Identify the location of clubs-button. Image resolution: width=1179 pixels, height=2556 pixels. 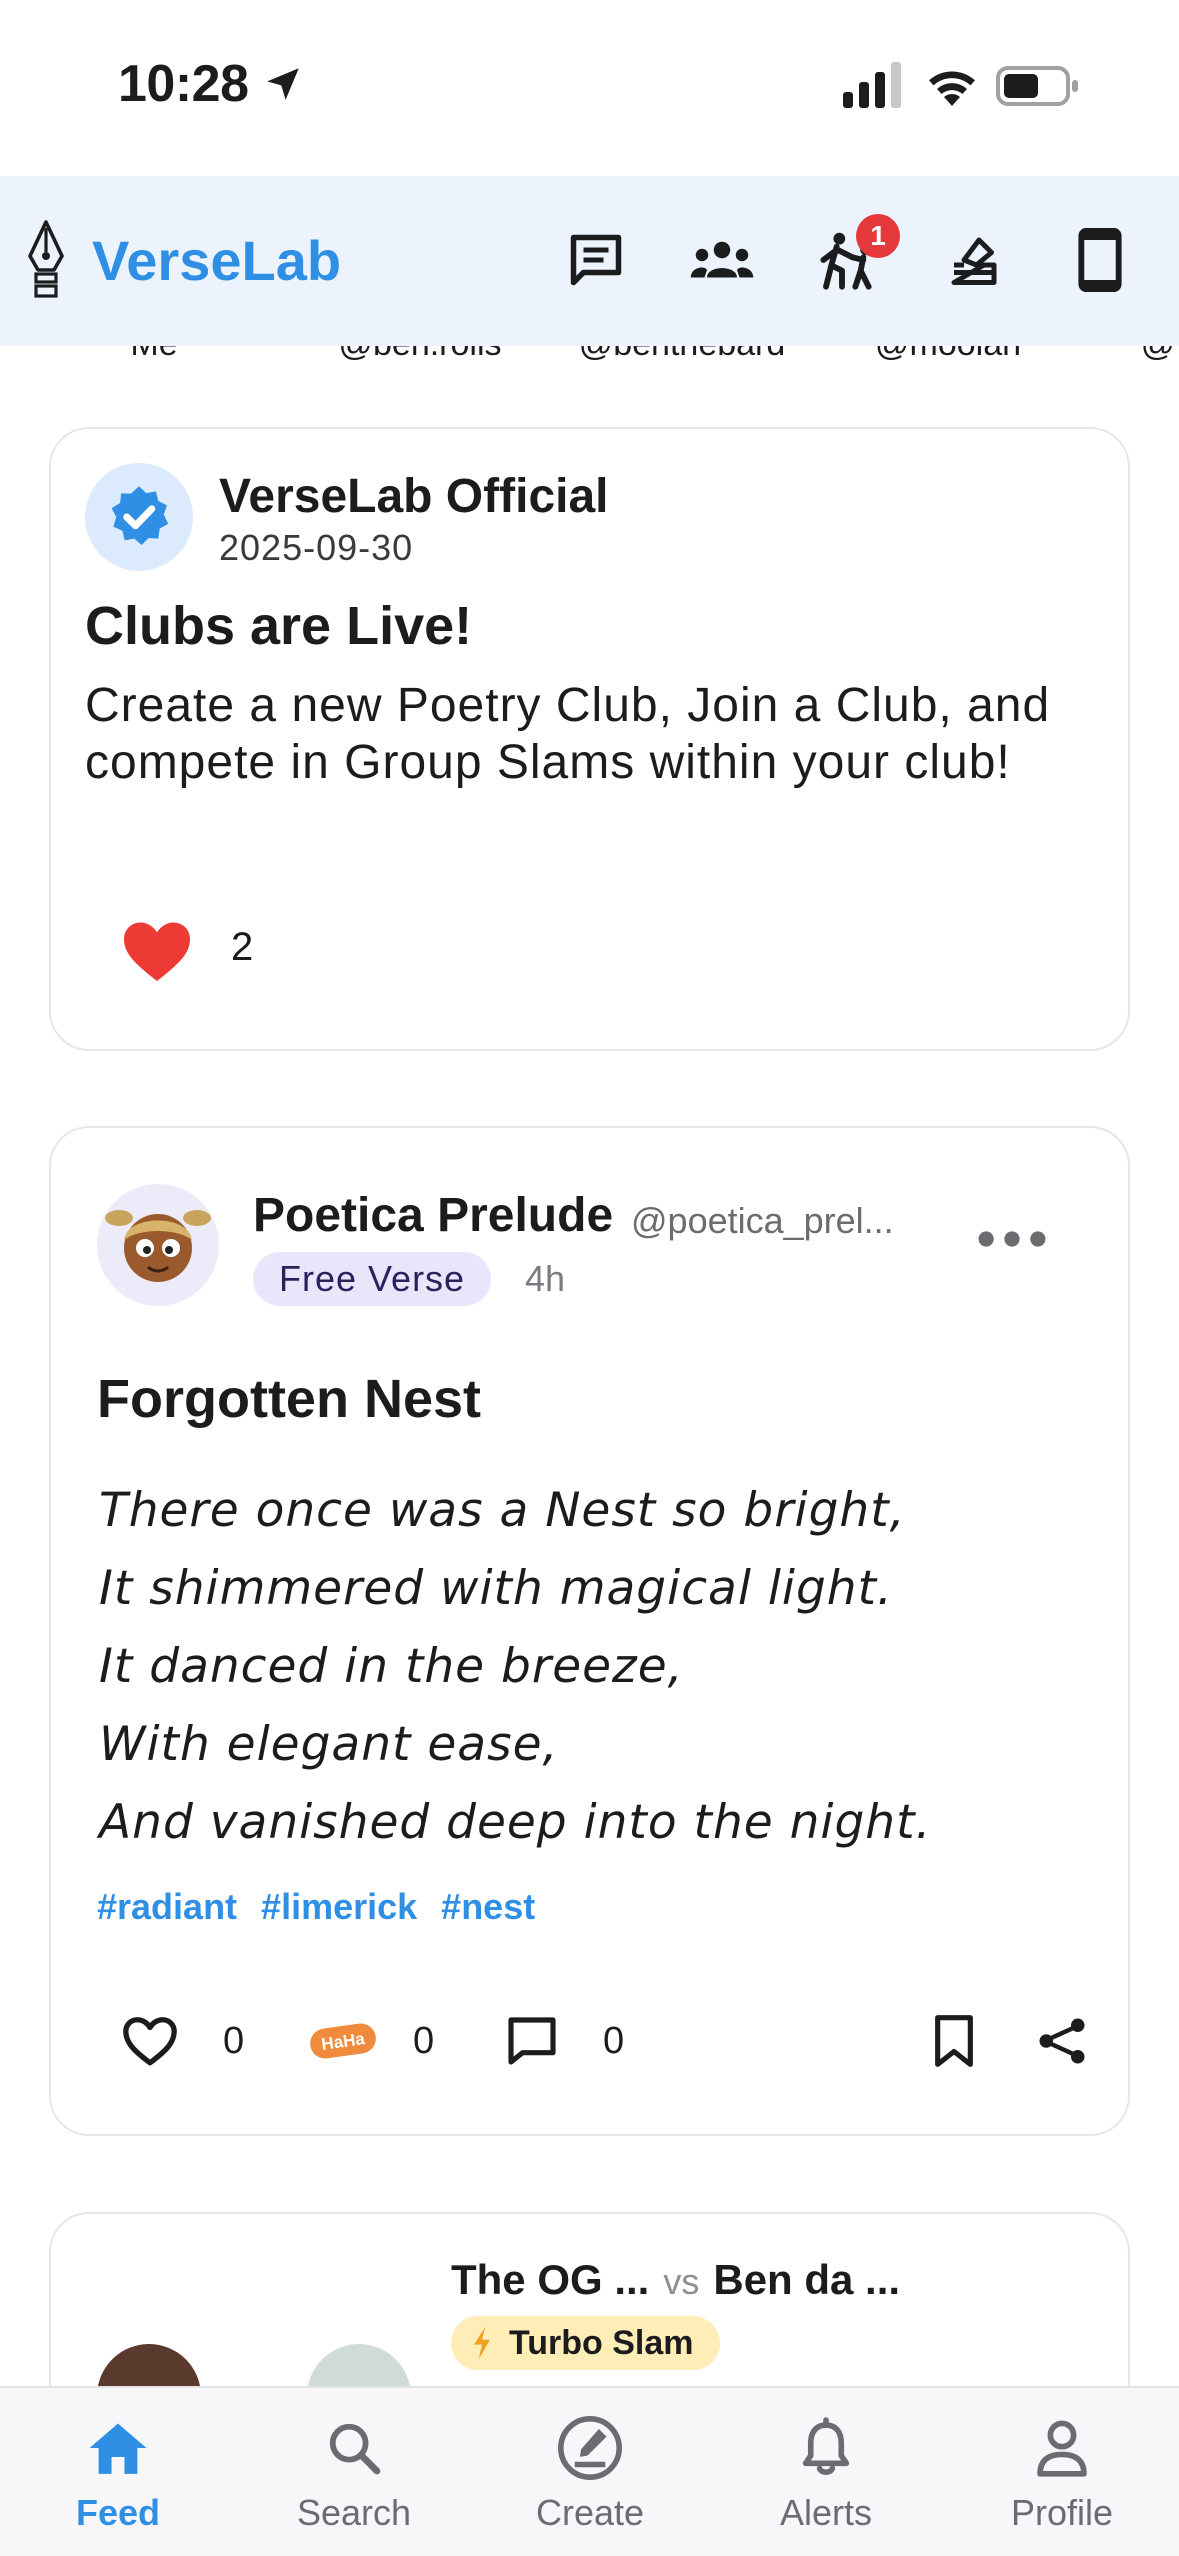
(722, 260).